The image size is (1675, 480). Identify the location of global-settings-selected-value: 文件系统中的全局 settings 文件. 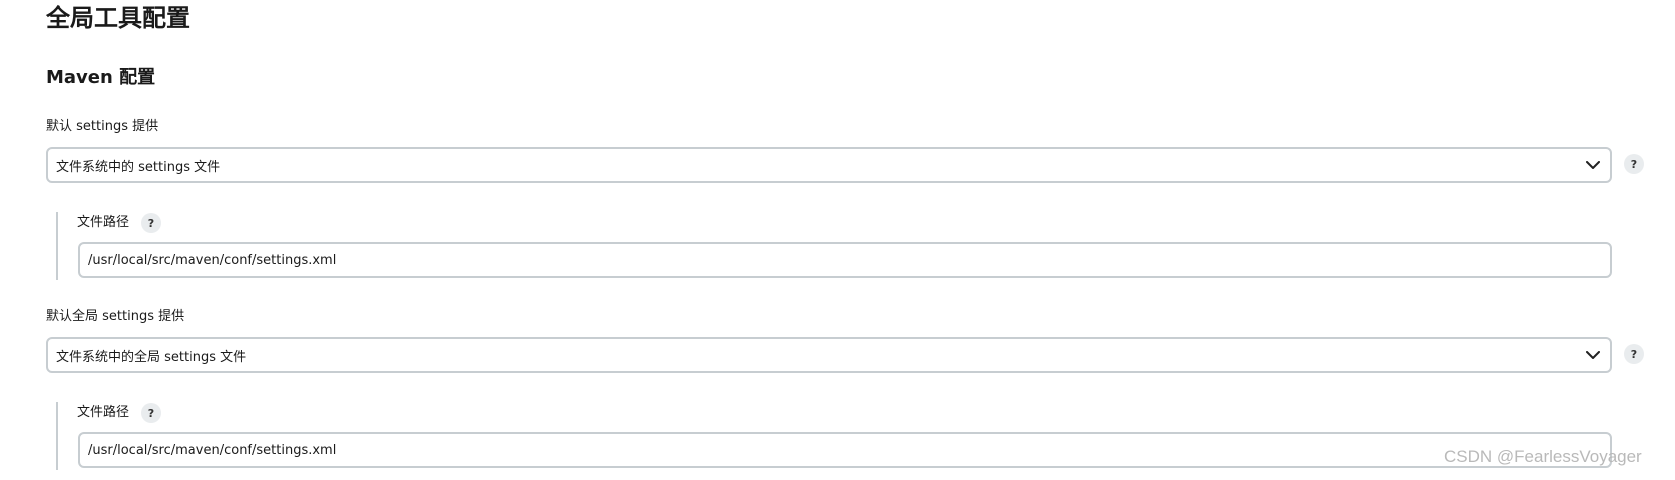
(151, 357).